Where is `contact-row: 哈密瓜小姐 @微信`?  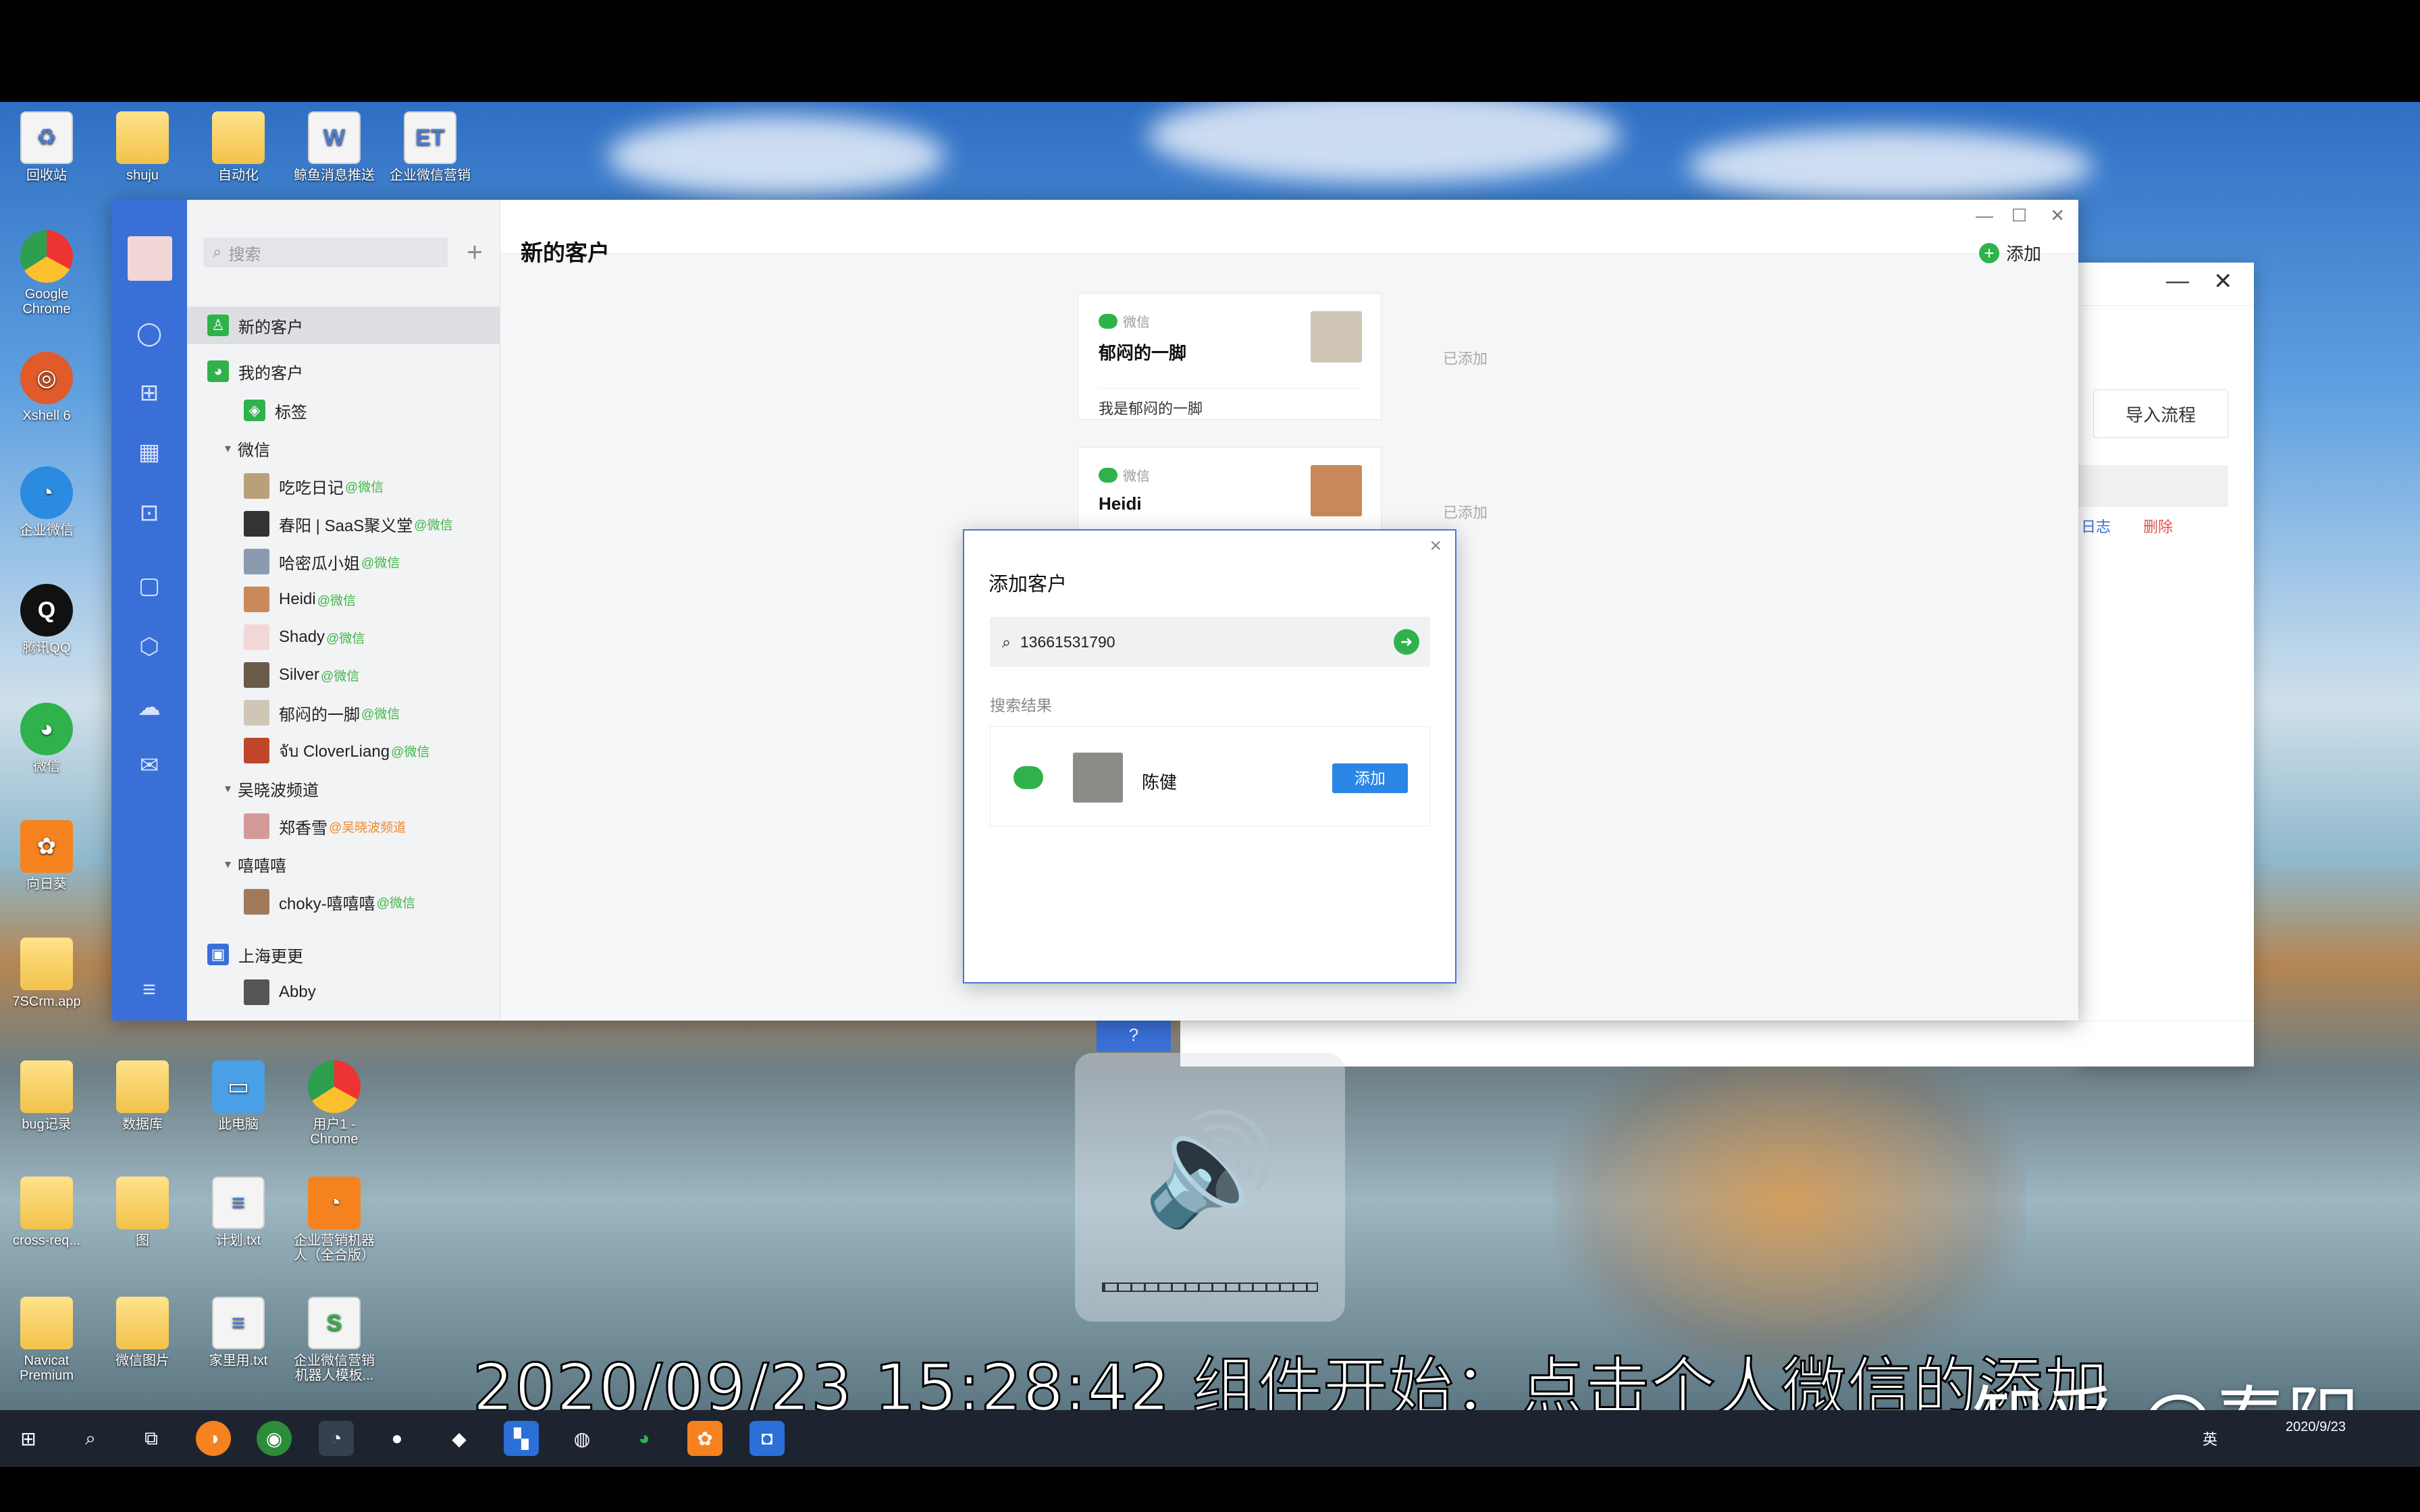
contact-row: 哈密瓜小姐 @微信 is located at coordinates (343, 561).